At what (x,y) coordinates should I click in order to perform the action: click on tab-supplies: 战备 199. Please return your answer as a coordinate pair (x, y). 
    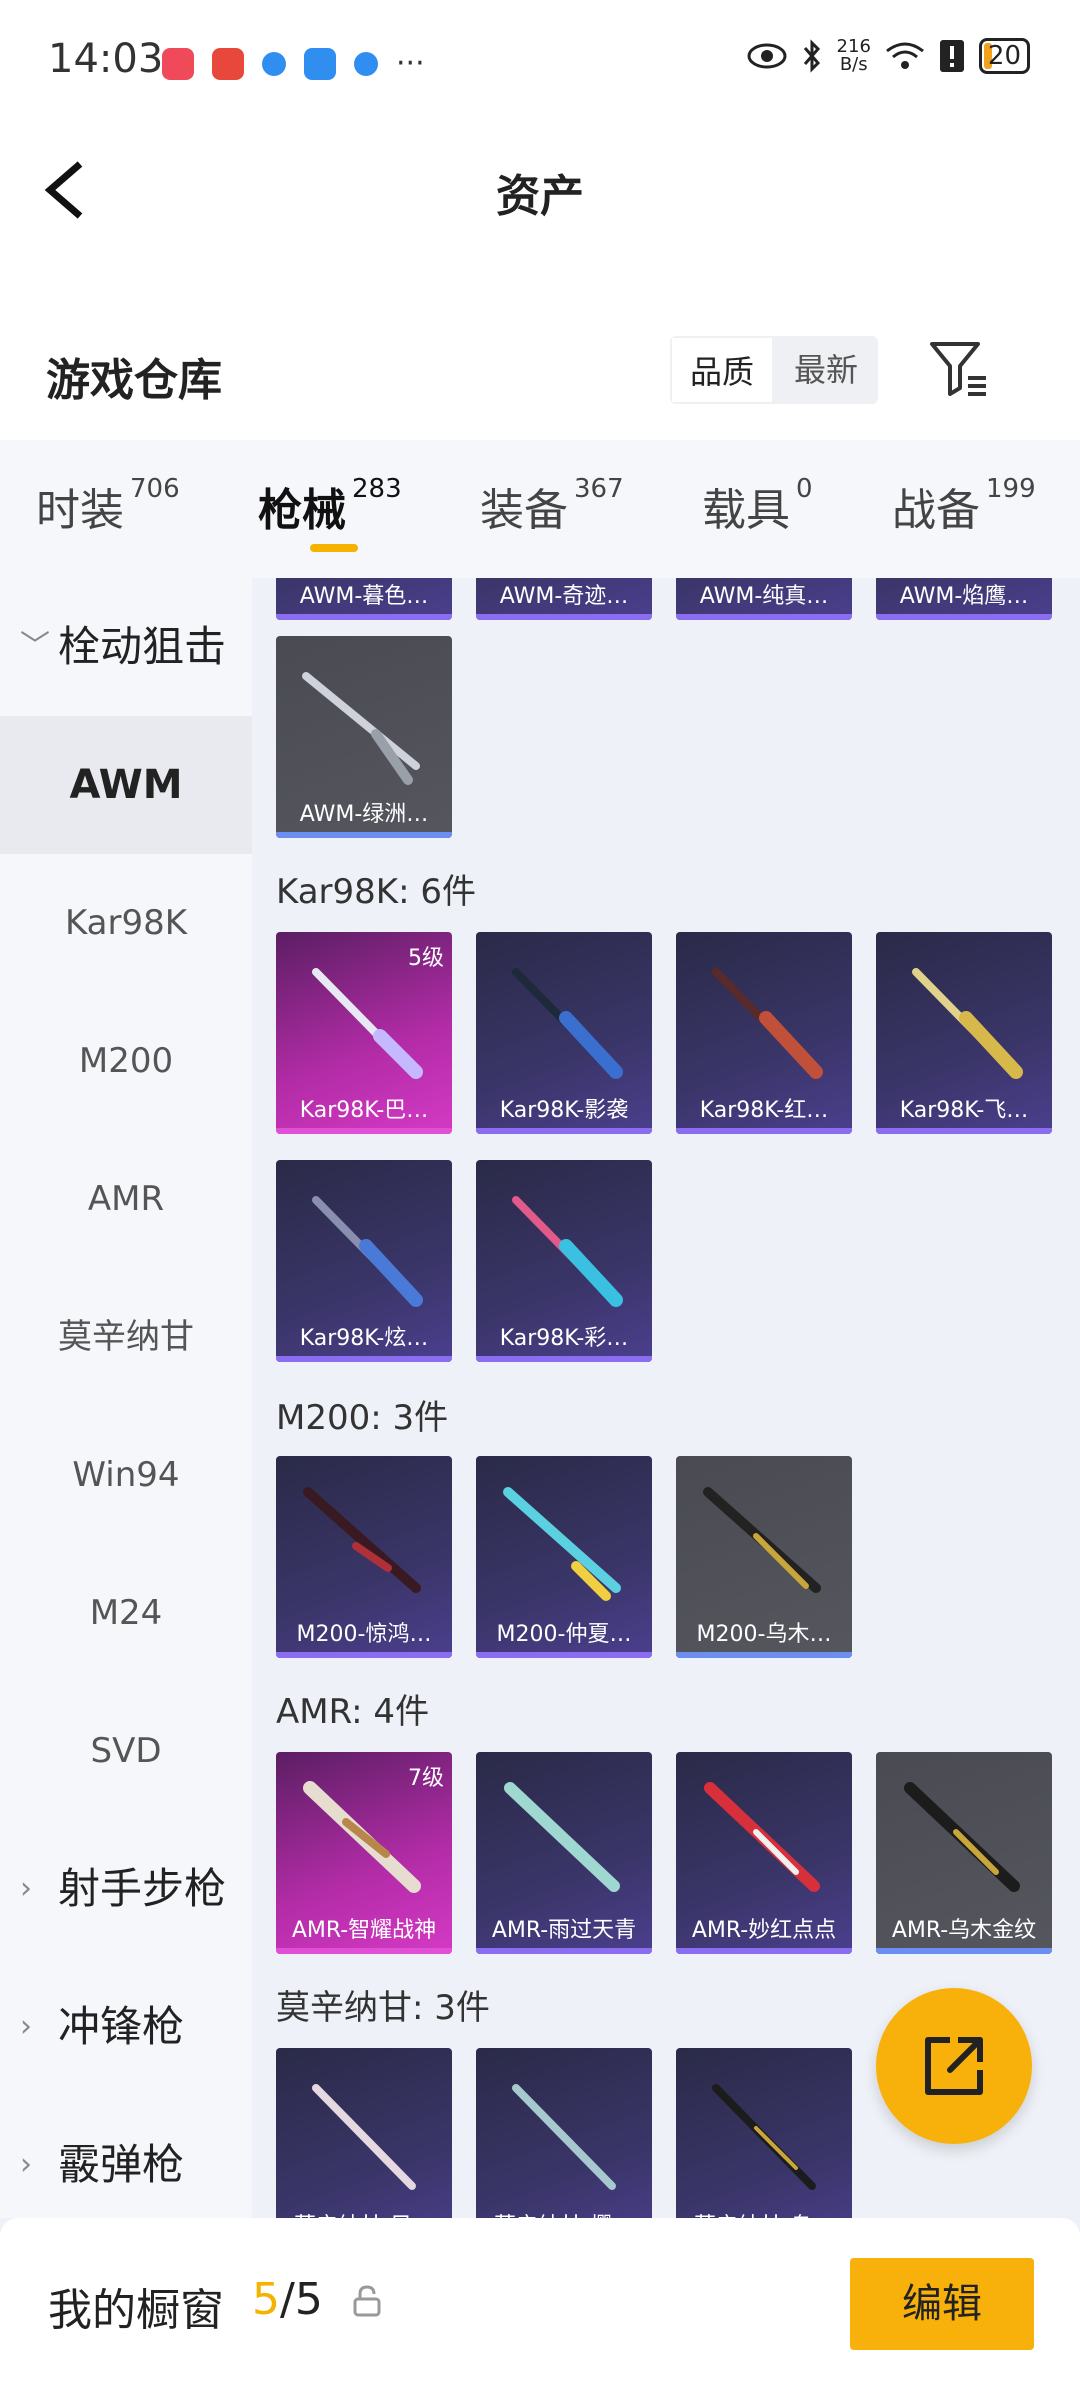
    Looking at the image, I should click on (964, 506).